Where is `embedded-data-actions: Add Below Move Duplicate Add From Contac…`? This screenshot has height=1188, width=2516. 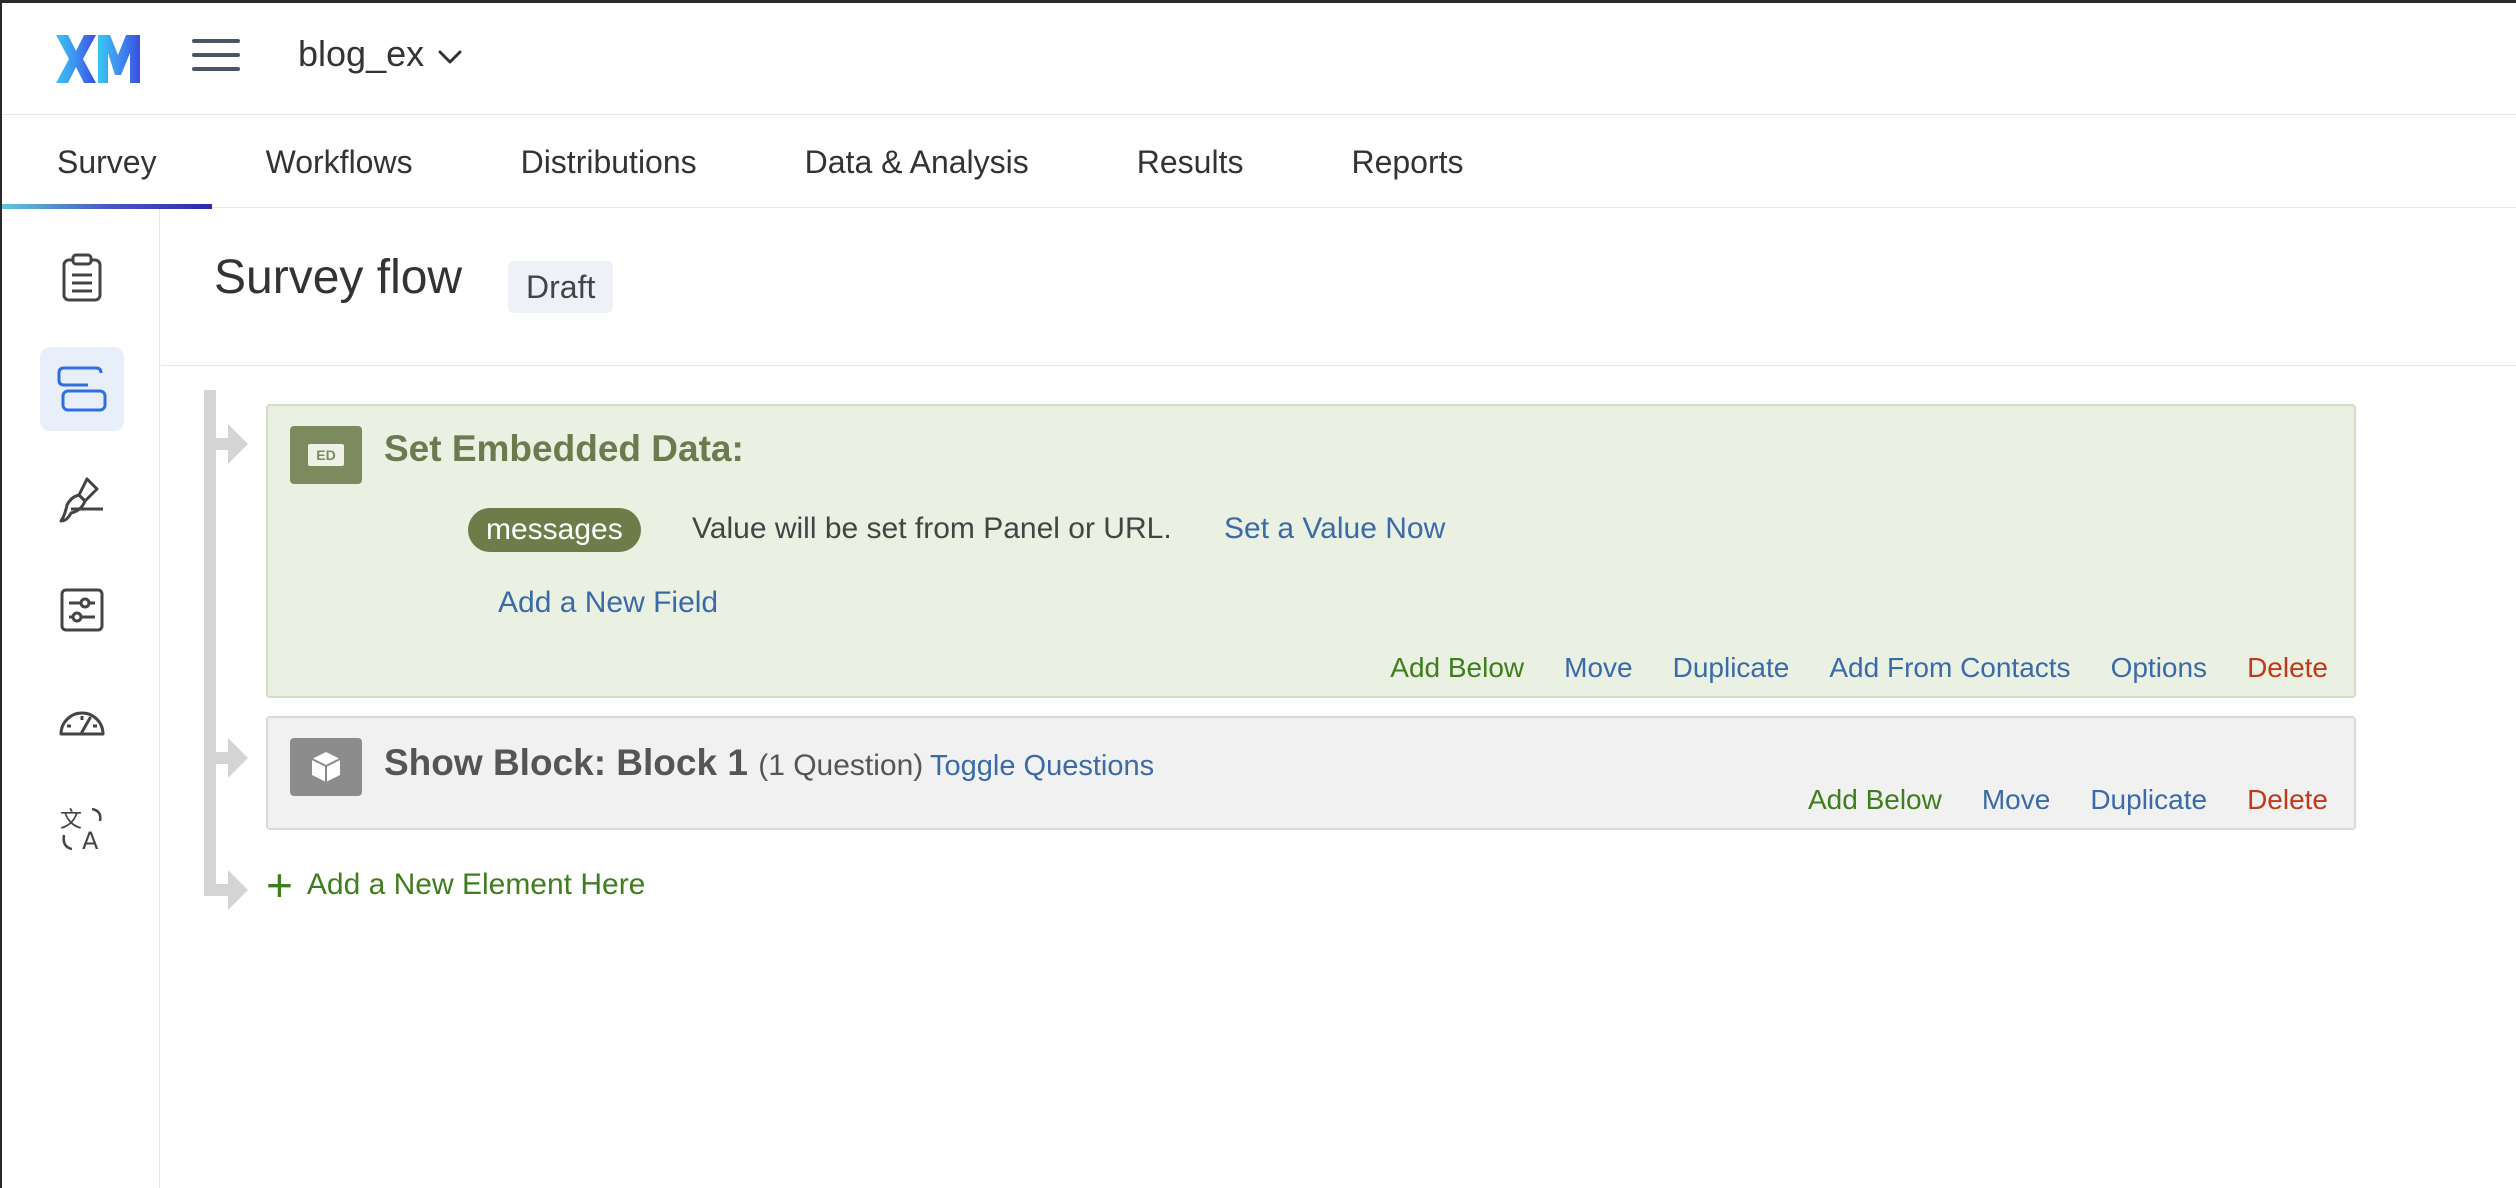
embedded-data-actions: Add Below Move Duplicate Add From Contac… is located at coordinates (1859, 668).